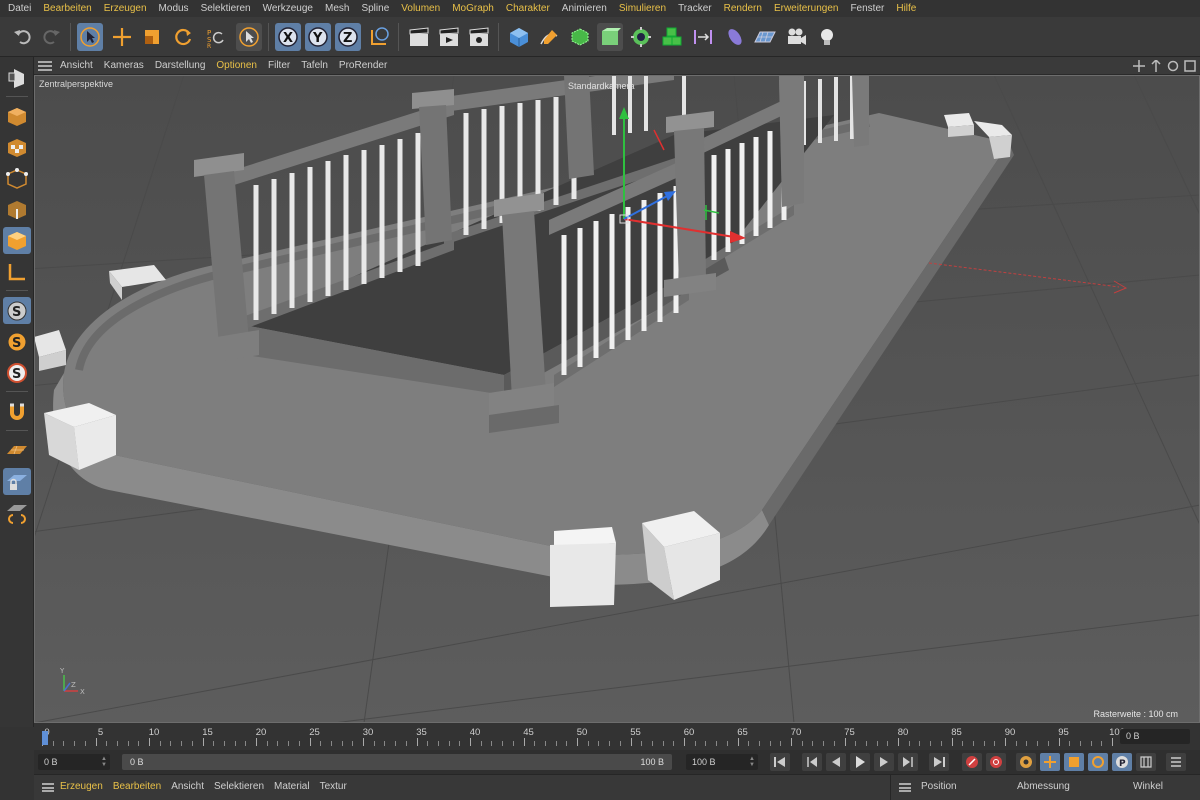 The image size is (1200, 800). What do you see at coordinates (735, 37) in the screenshot?
I see `deformer-button` at bounding box center [735, 37].